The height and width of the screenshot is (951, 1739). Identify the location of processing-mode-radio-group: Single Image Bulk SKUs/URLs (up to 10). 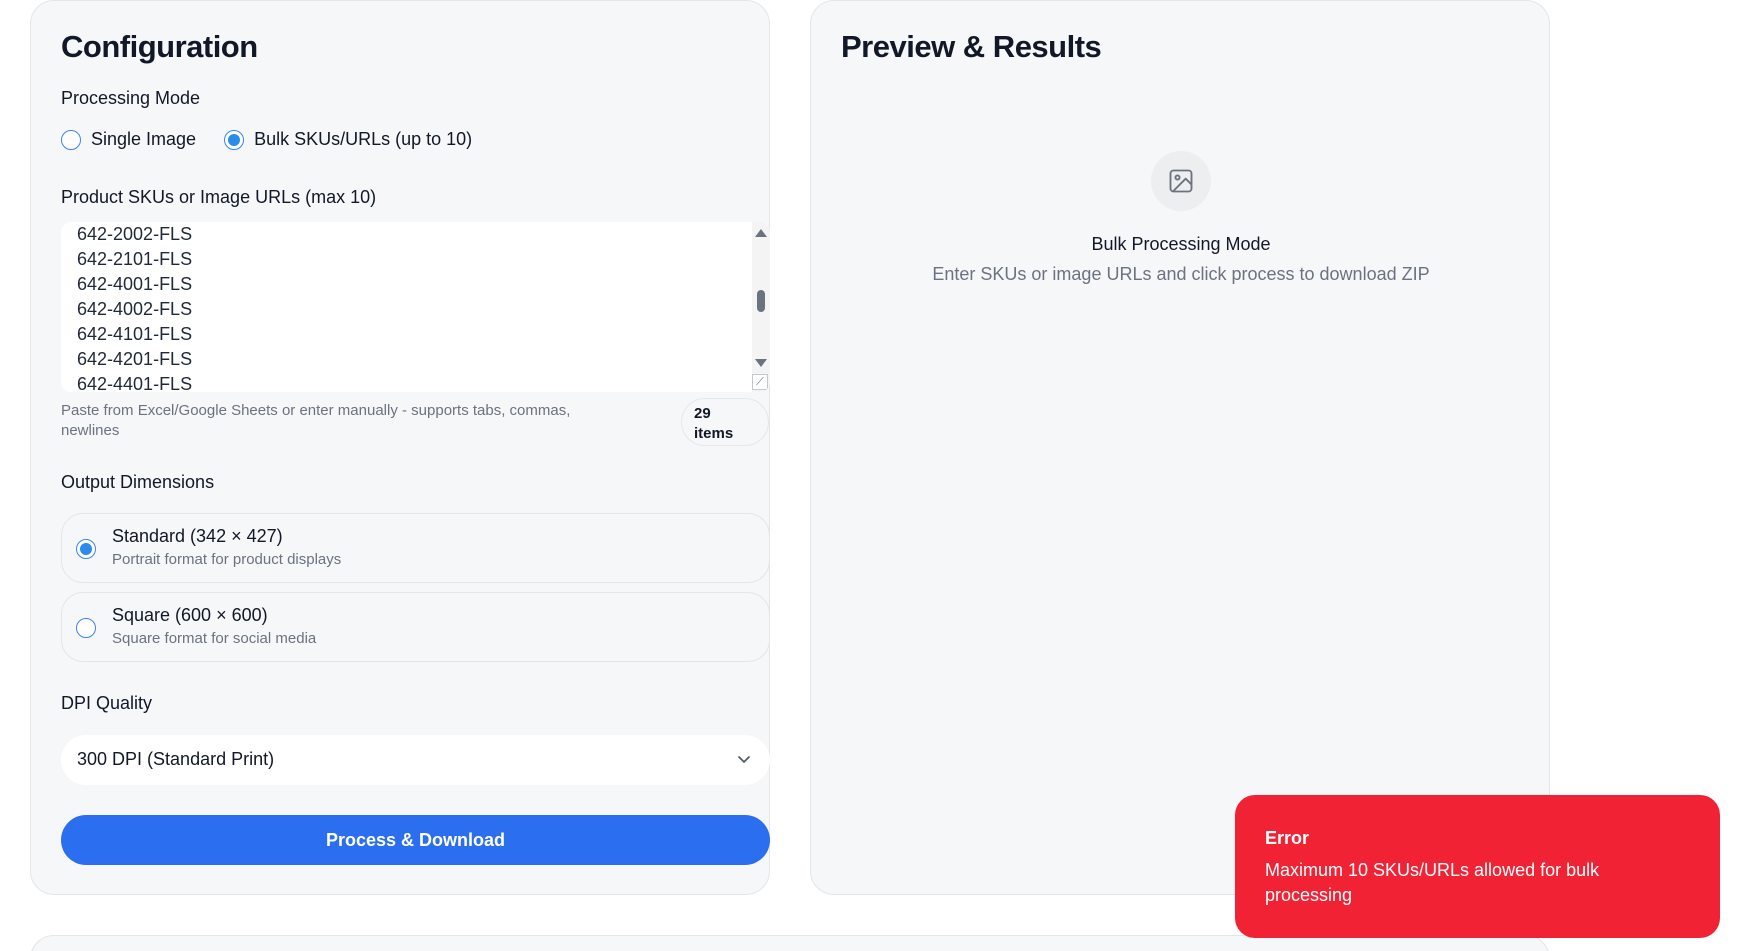
(280, 139).